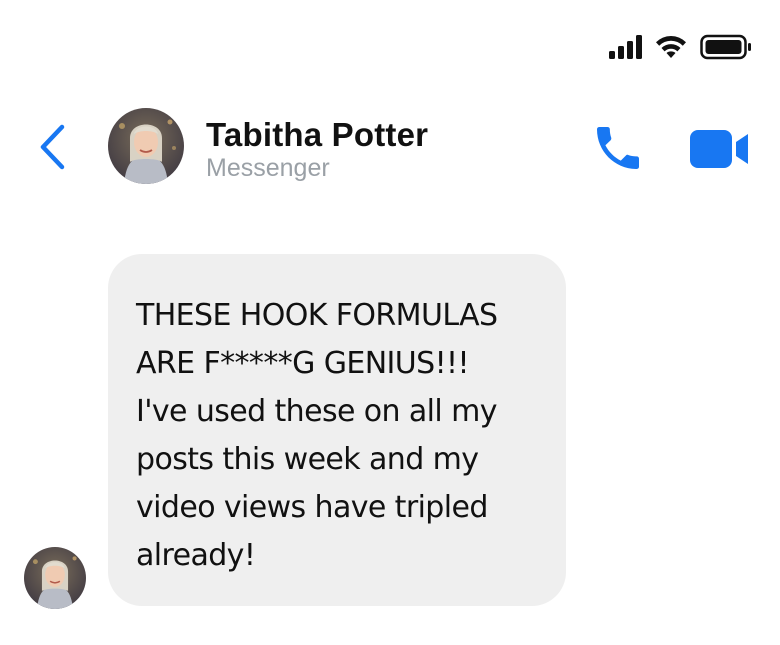 The height and width of the screenshot is (645, 780). I want to click on back-button, so click(53, 147).